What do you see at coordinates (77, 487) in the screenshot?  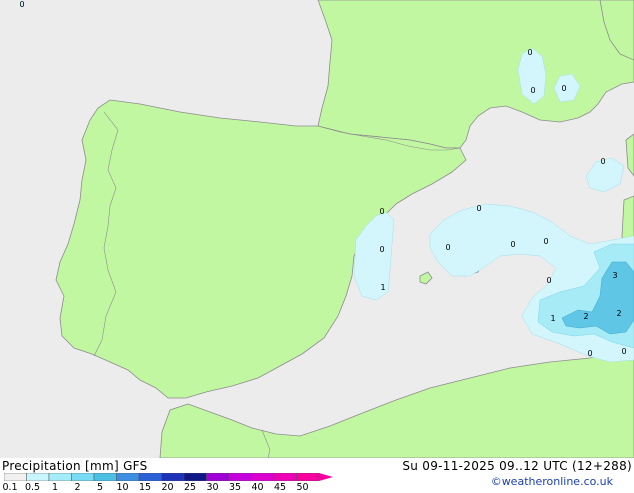 I see `legend-tick-label: 2` at bounding box center [77, 487].